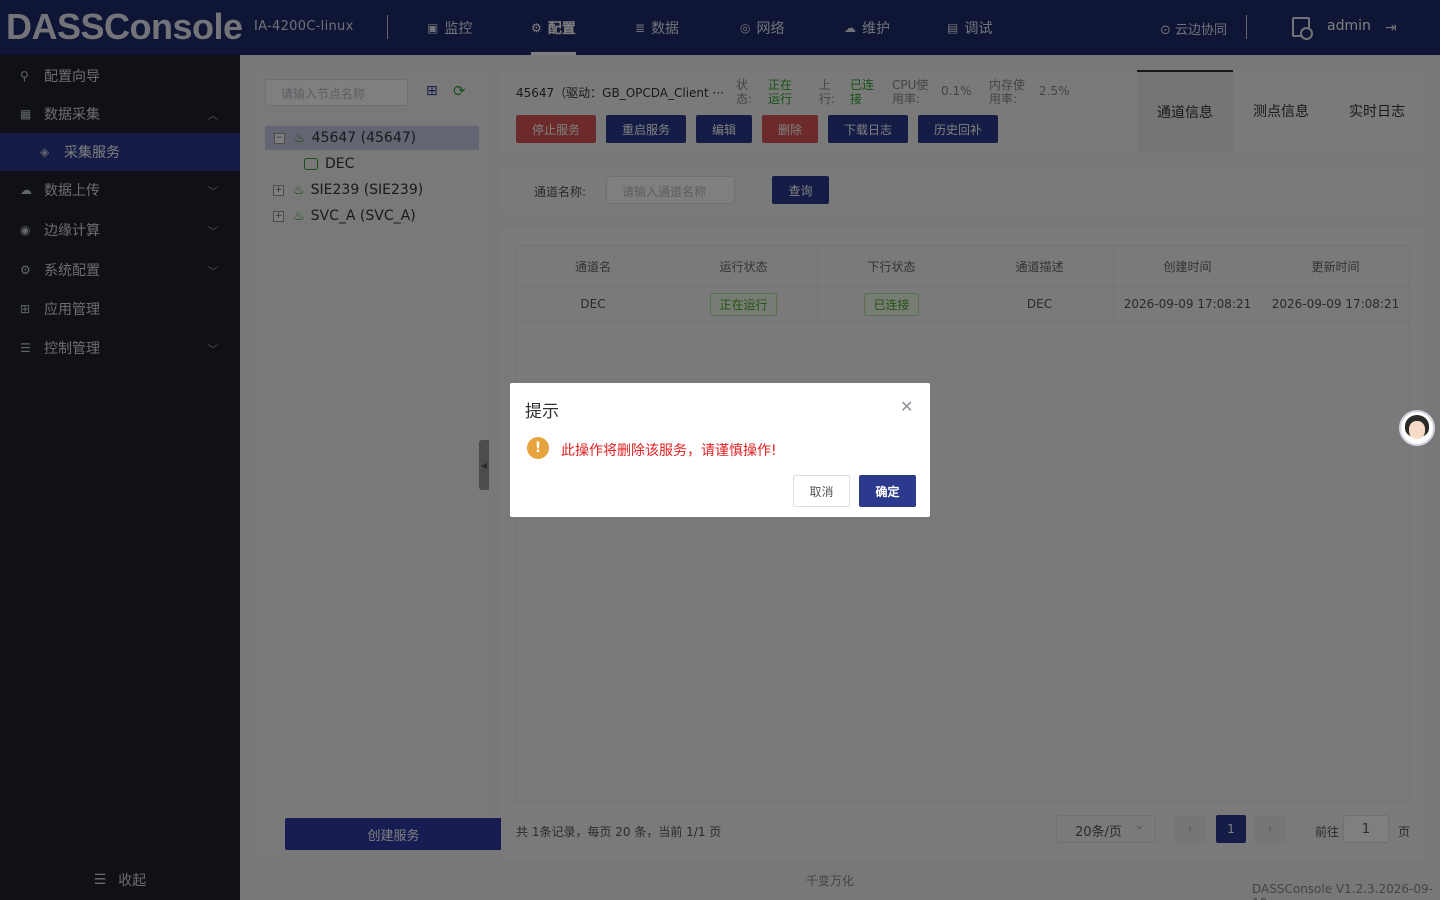 Image resolution: width=1440 pixels, height=900 pixels. What do you see at coordinates (821, 491) in the screenshot?
I see `cancel-button: 取消` at bounding box center [821, 491].